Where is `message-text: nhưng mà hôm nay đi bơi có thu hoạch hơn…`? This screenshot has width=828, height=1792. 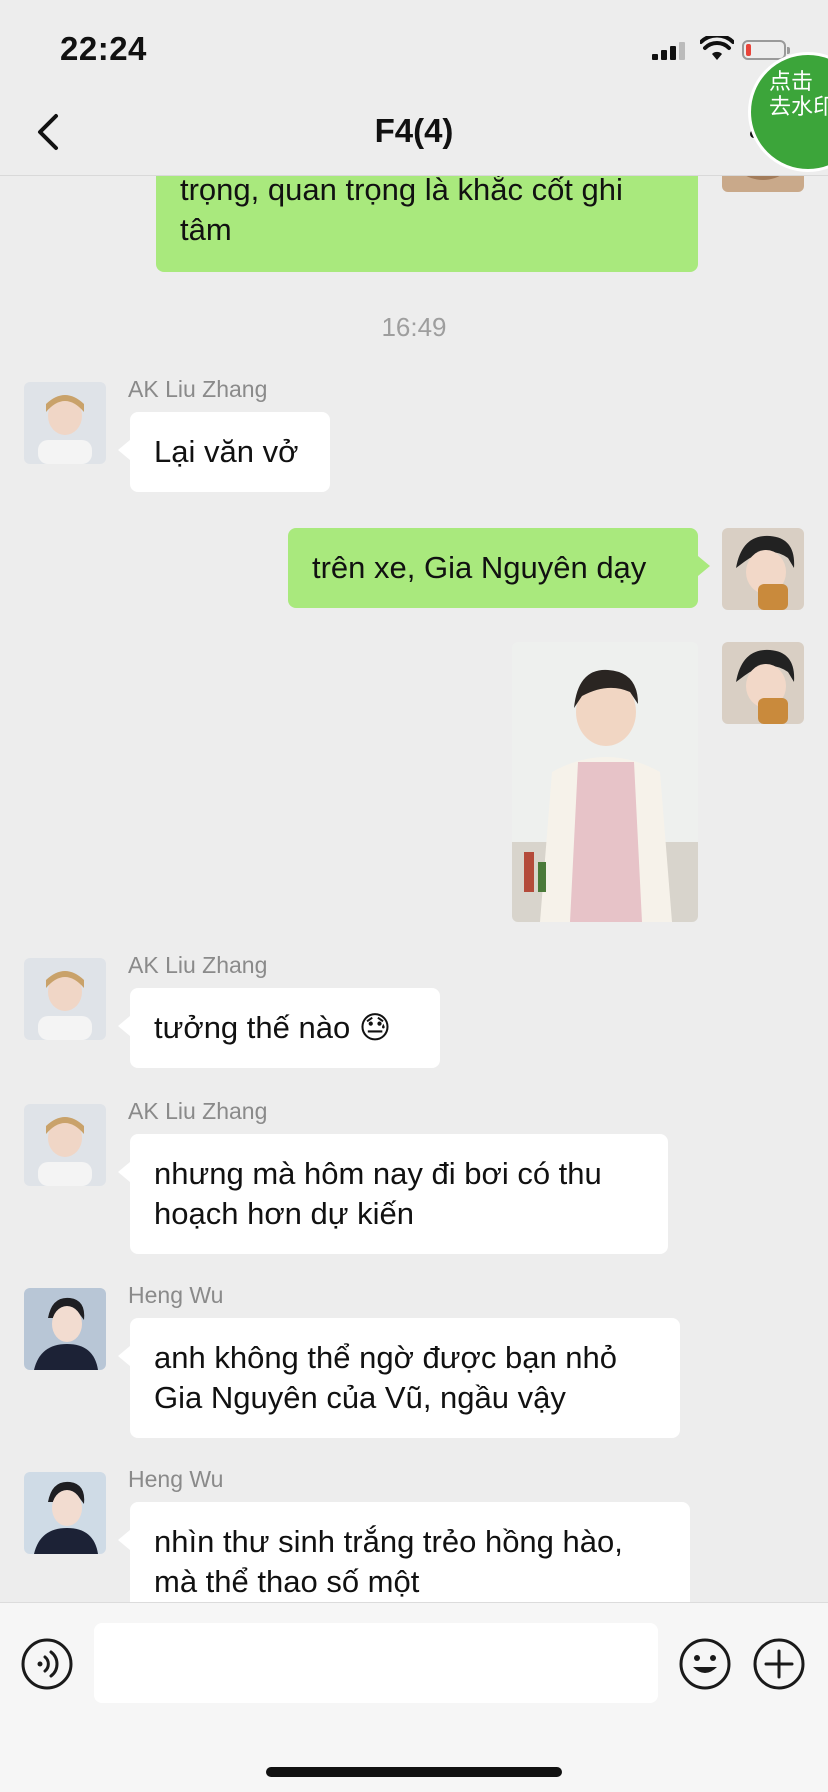 message-text: nhưng mà hôm nay đi bơi có thu hoạch hơn… is located at coordinates (378, 1193).